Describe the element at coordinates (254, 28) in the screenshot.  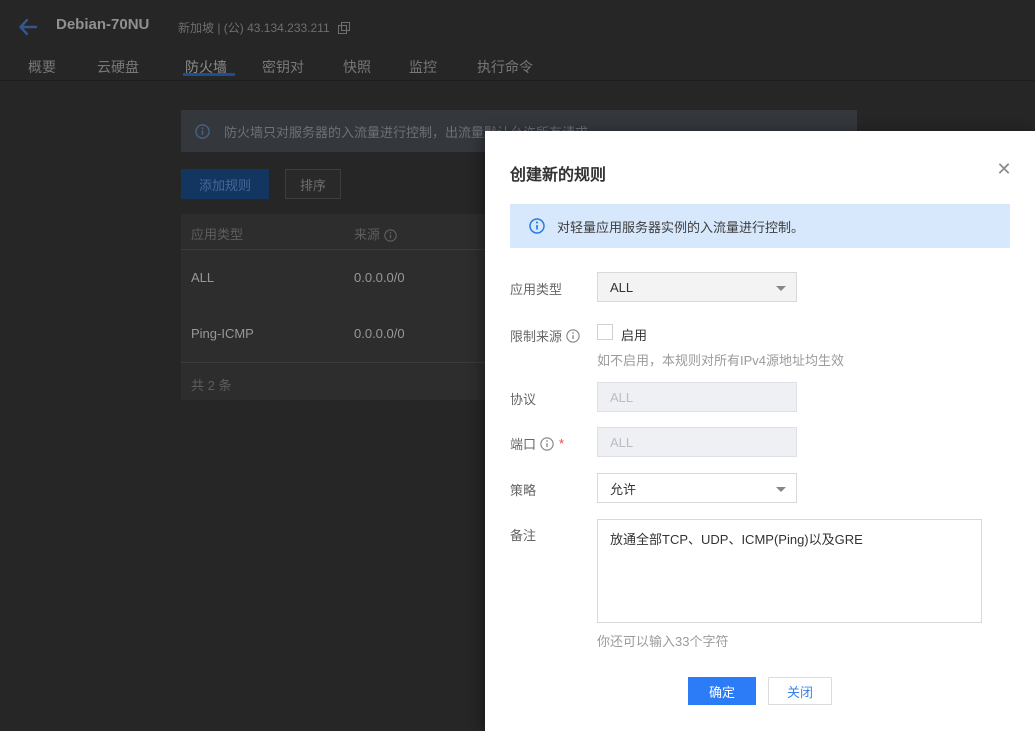
I see `region-ip-text: 新加坡 | (公) 43.134.233.211` at that location.